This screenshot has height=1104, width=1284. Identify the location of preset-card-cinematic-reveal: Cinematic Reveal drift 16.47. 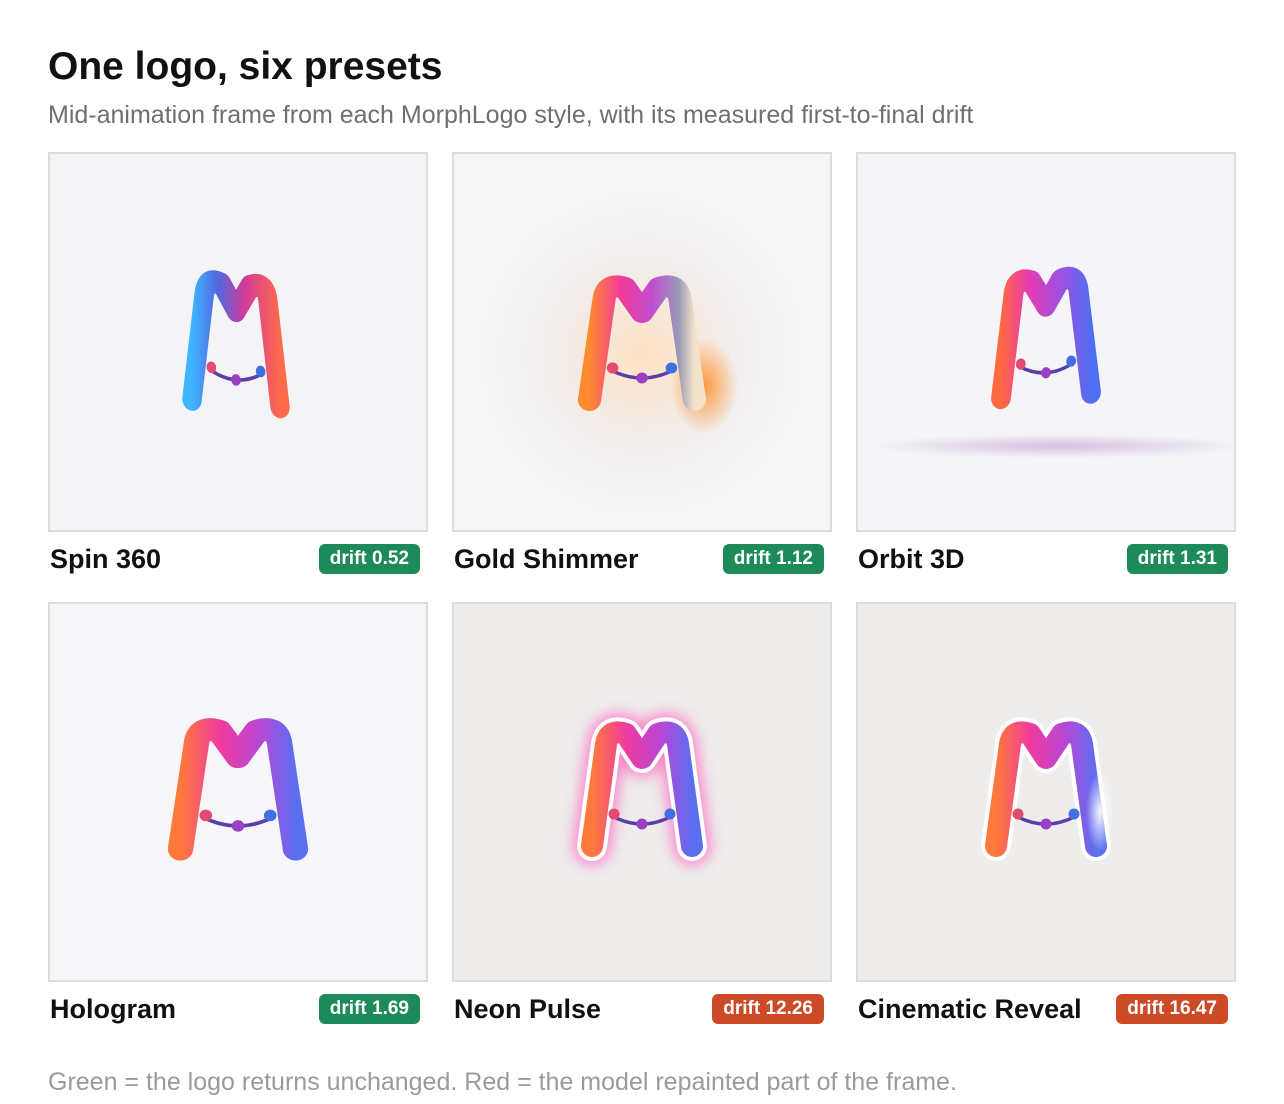
(1046, 813).